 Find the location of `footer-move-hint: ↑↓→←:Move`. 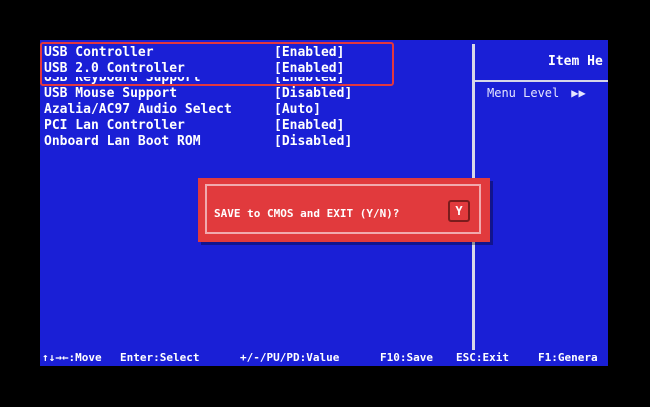

footer-move-hint: ↑↓→←:Move is located at coordinates (72, 357).